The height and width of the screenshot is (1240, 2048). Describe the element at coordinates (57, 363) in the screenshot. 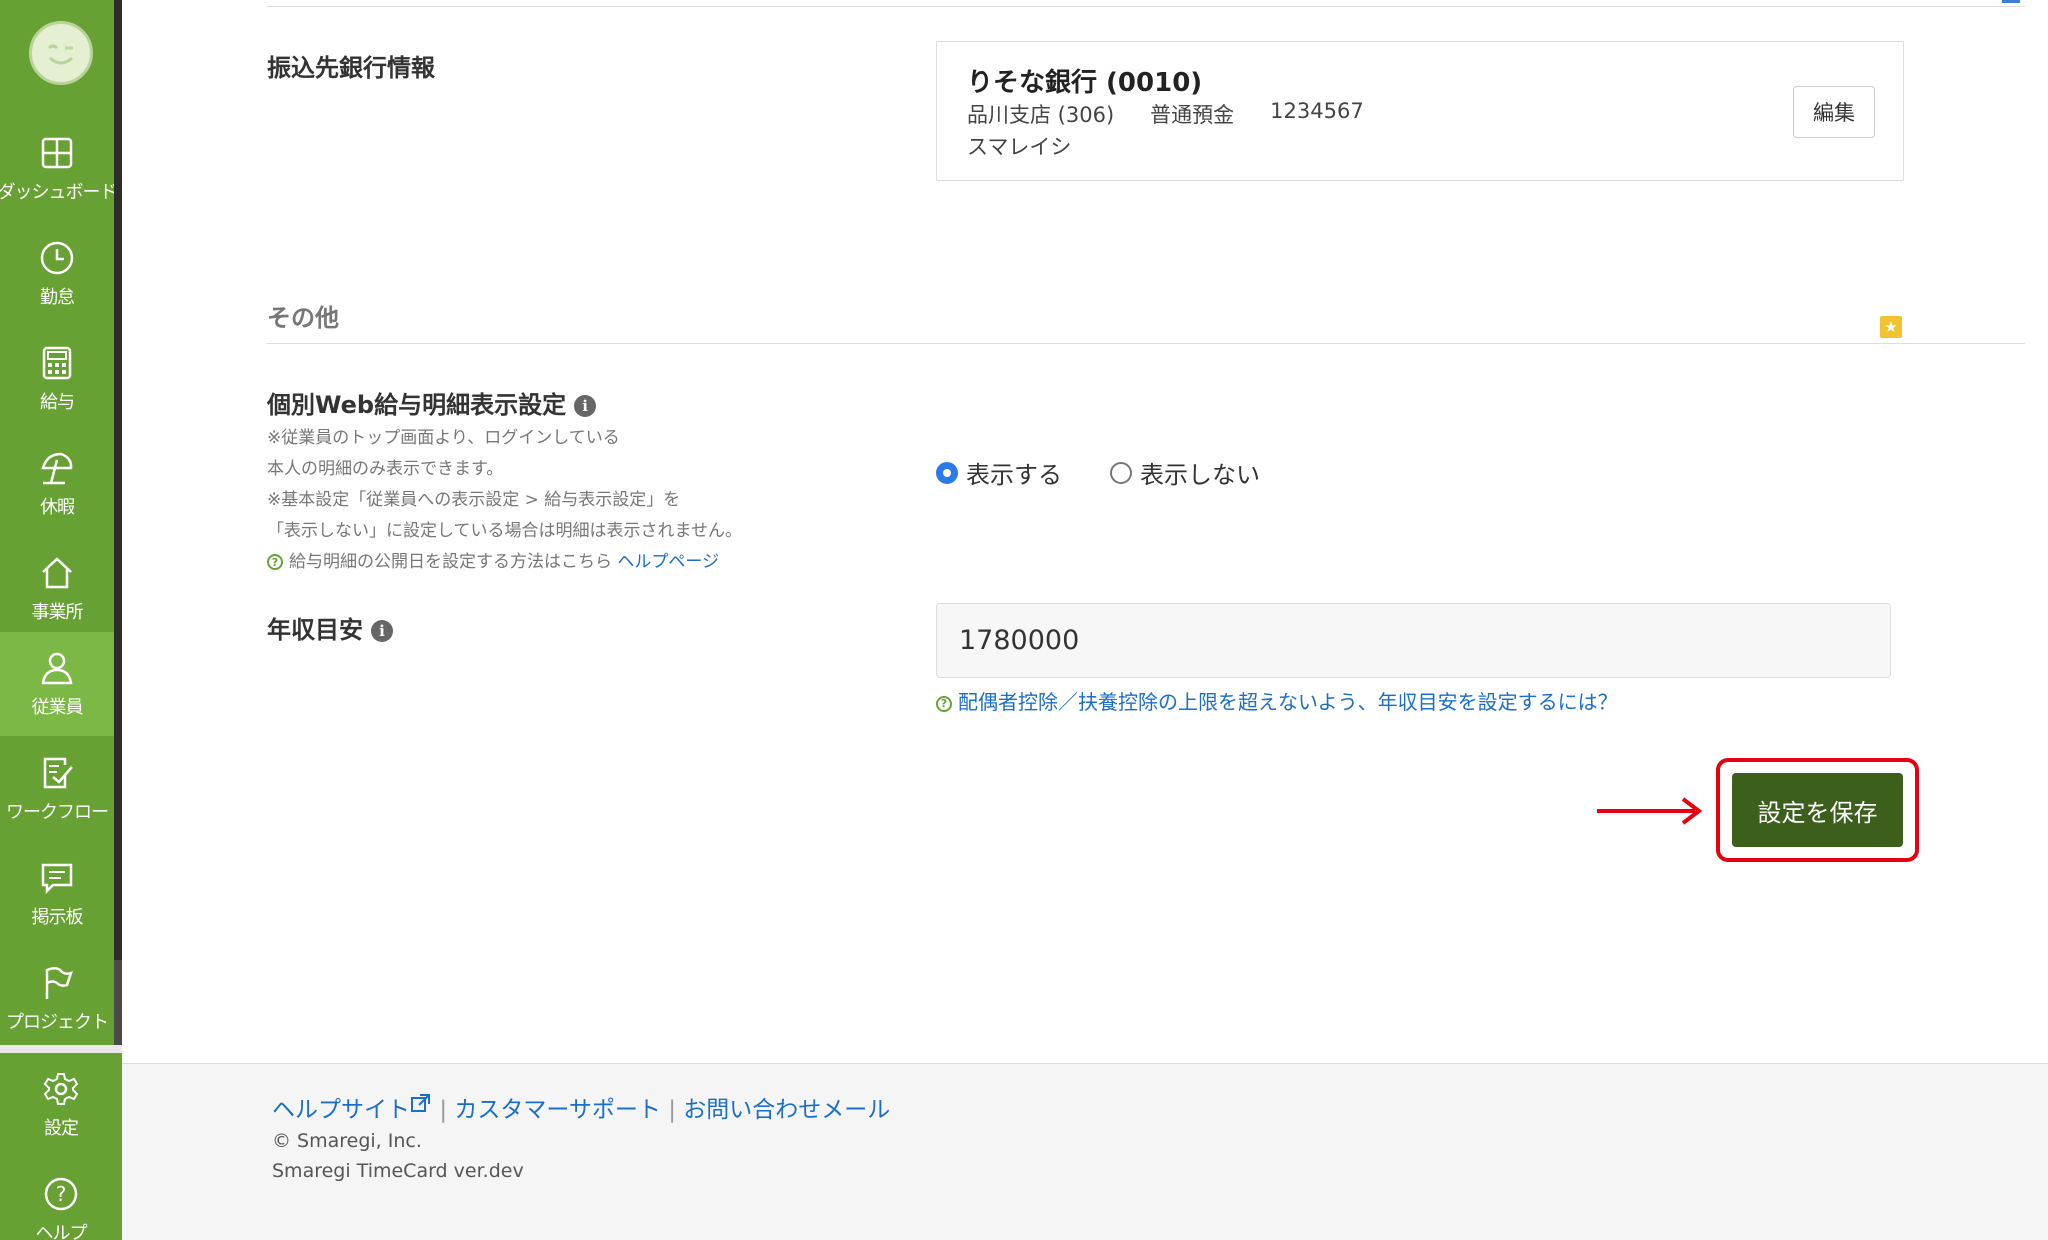

I see `calculator-icon` at that location.